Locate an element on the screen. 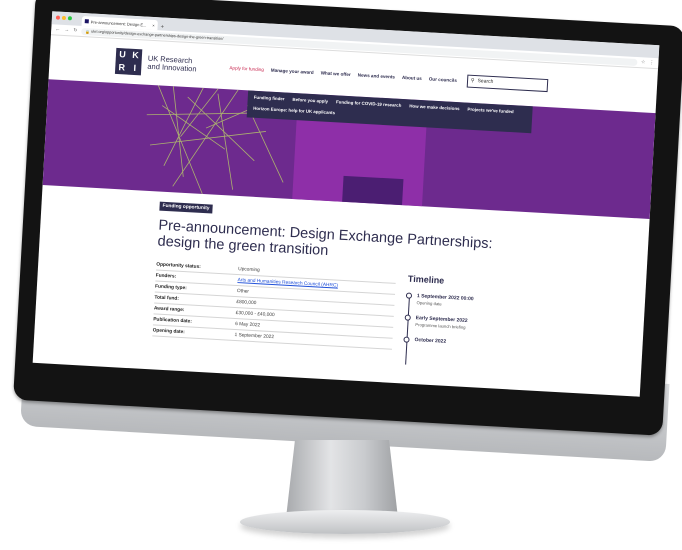 The height and width of the screenshot is (550, 682). subnav-covid-19-research: Funding for COVID-19 research is located at coordinates (369, 105).